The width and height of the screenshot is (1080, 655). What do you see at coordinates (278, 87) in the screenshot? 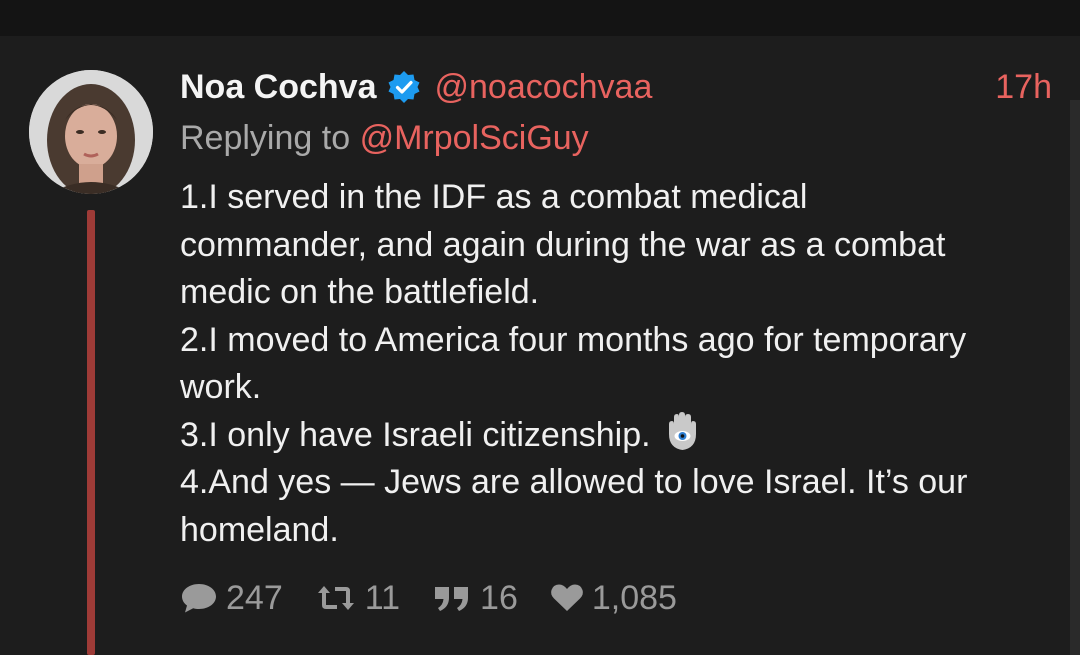
I see `author-name: Noa Cochva` at bounding box center [278, 87].